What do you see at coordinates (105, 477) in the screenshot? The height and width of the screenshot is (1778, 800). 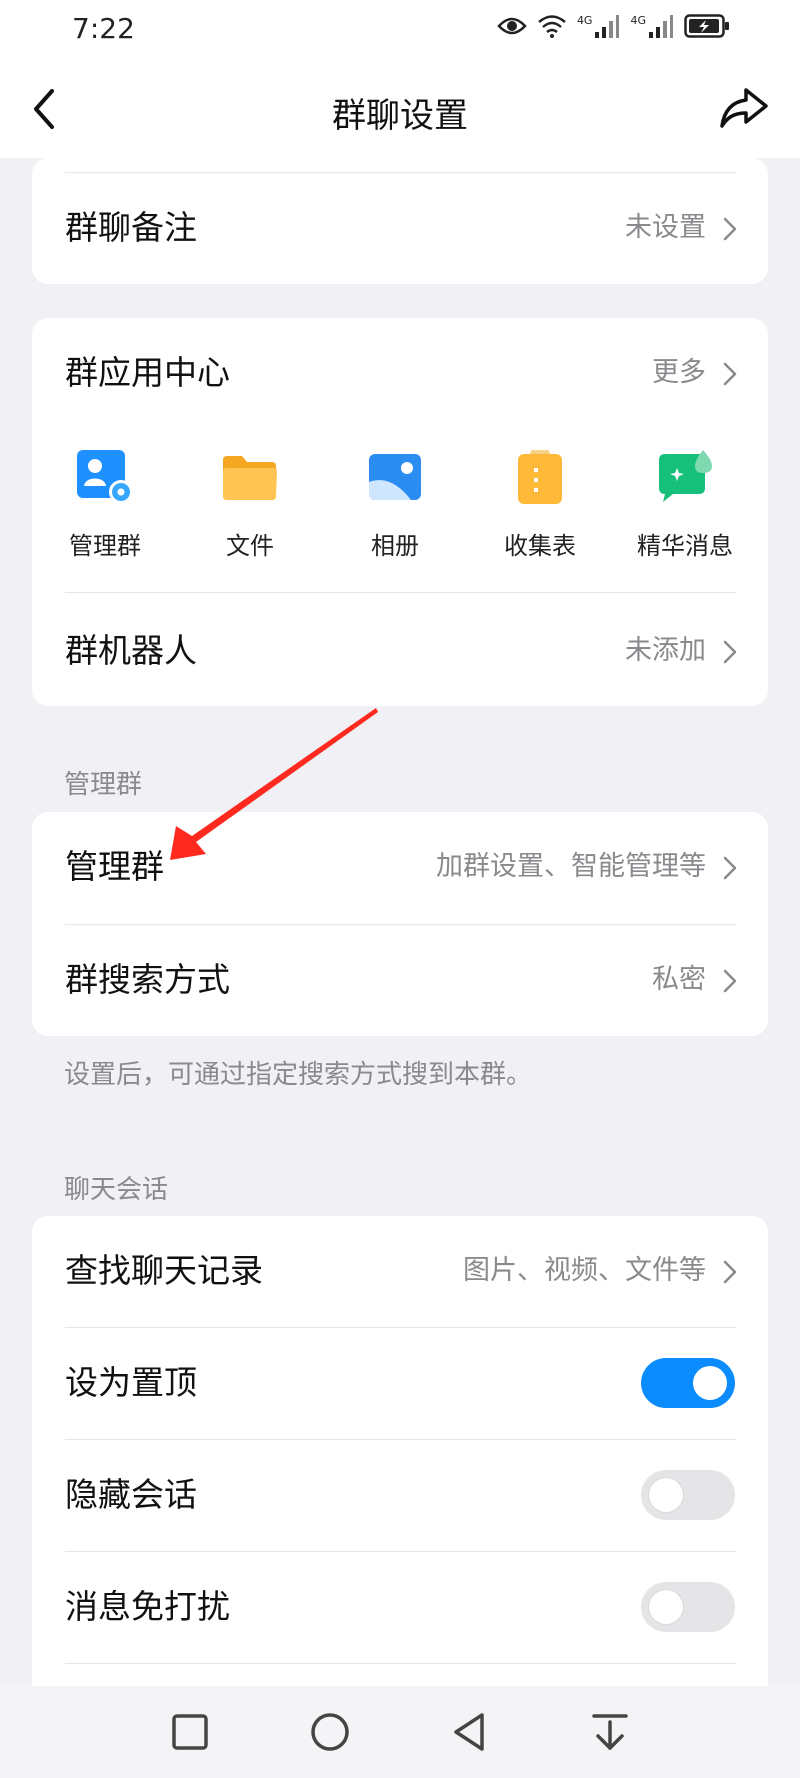 I see `admin-group-icon` at bounding box center [105, 477].